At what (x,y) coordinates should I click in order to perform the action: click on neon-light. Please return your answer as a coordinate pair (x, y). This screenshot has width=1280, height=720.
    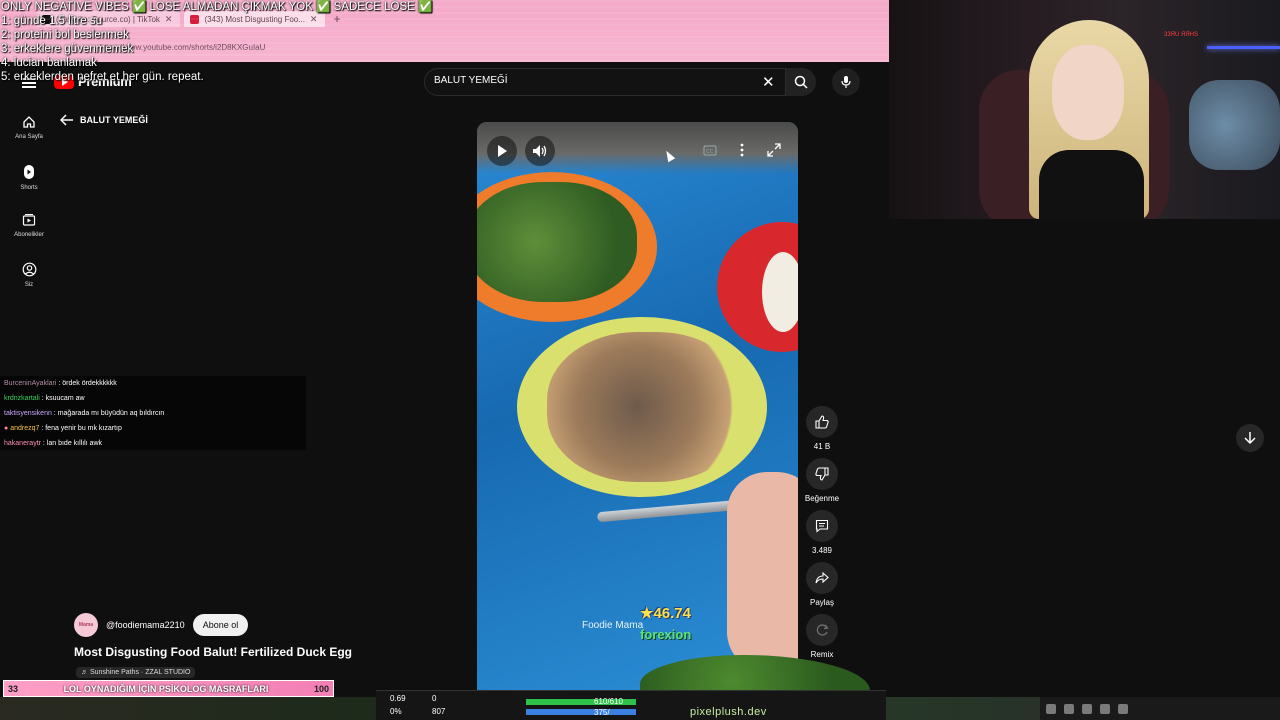
    Looking at the image, I should click on (1243, 47).